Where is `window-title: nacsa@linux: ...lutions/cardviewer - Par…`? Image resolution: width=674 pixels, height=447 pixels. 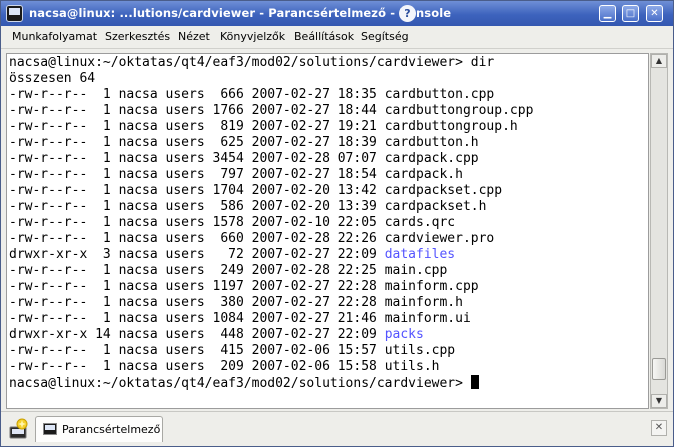
window-title: nacsa@linux: ...lutions/cardviewer - Par… is located at coordinates (240, 13).